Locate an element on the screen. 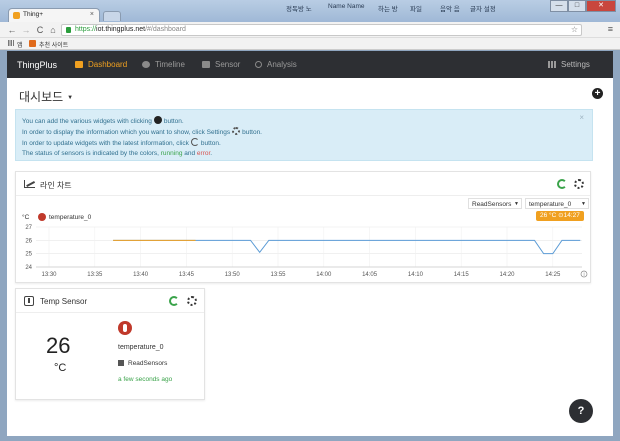 This screenshot has width=620, height=441. alert-close-icon: × is located at coordinates (581, 118).